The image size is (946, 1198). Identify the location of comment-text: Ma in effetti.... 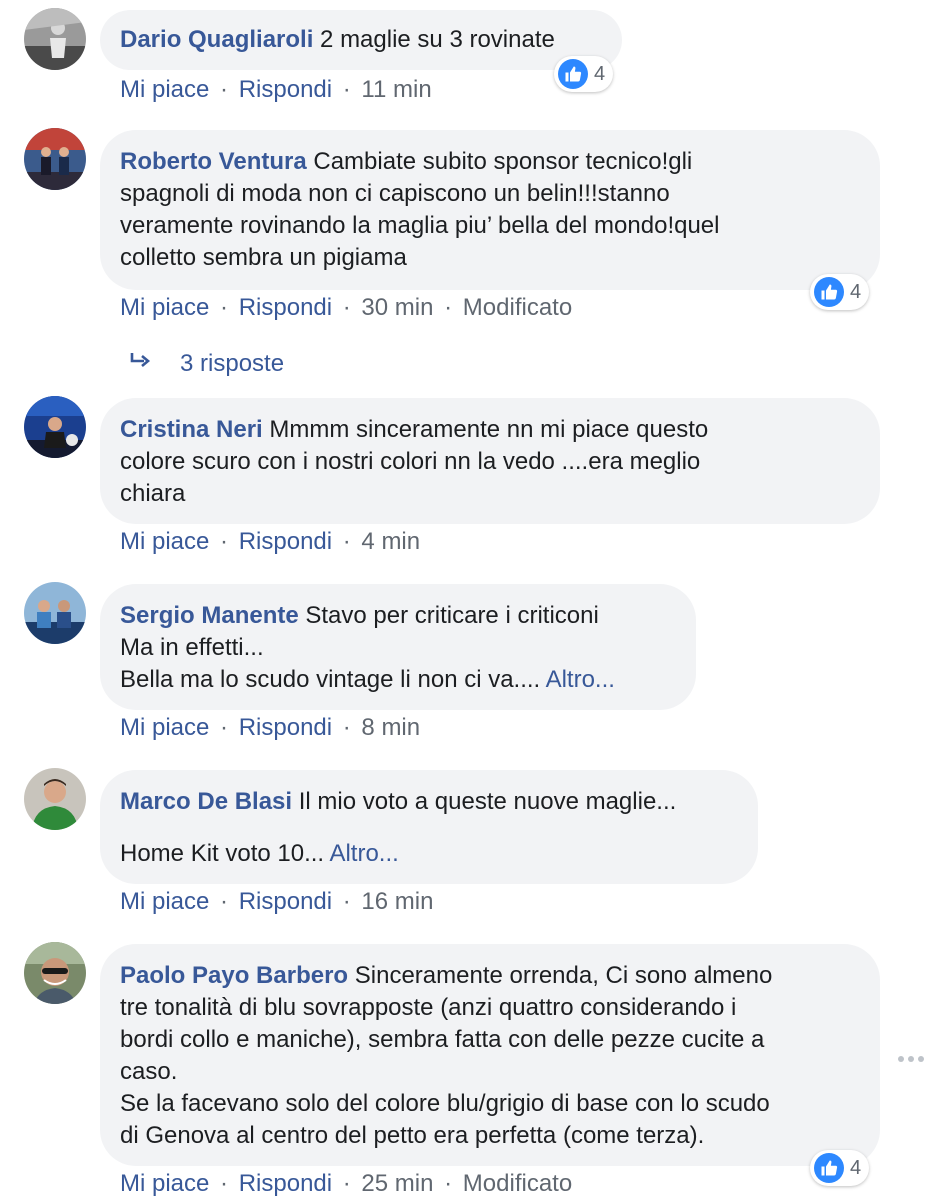
(192, 647).